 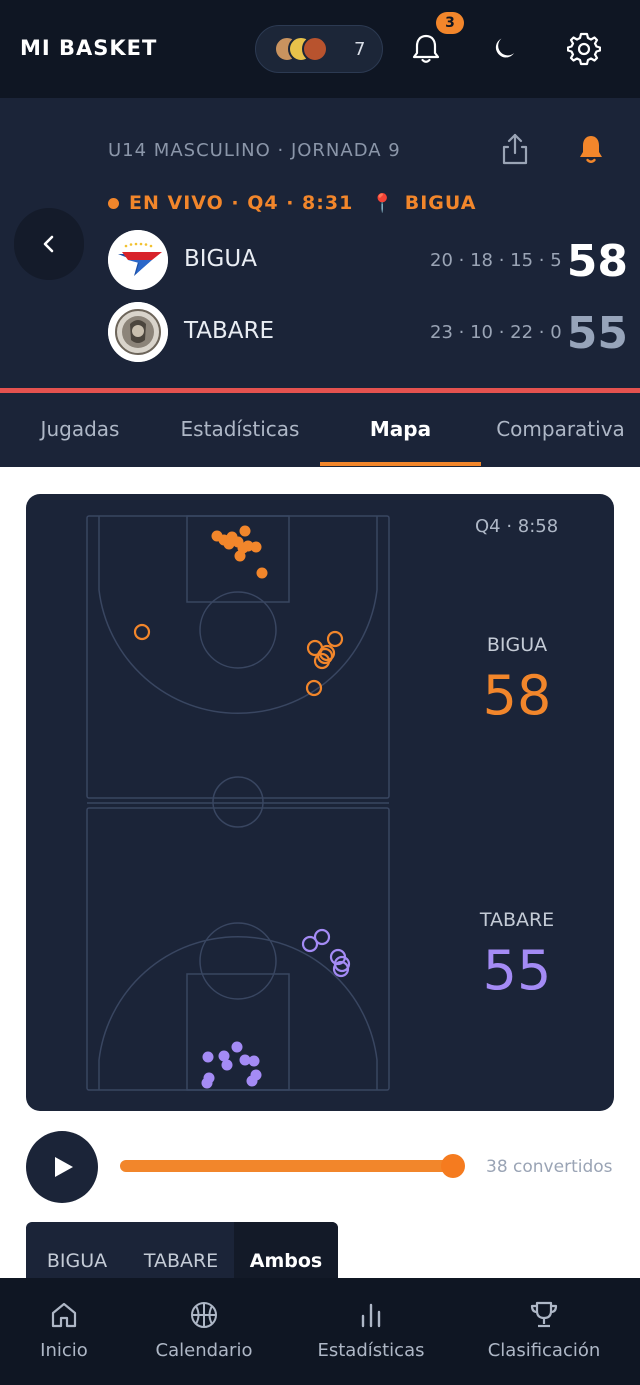 What do you see at coordinates (383, 203) in the screenshot?
I see `location-pin-icon: 📍` at bounding box center [383, 203].